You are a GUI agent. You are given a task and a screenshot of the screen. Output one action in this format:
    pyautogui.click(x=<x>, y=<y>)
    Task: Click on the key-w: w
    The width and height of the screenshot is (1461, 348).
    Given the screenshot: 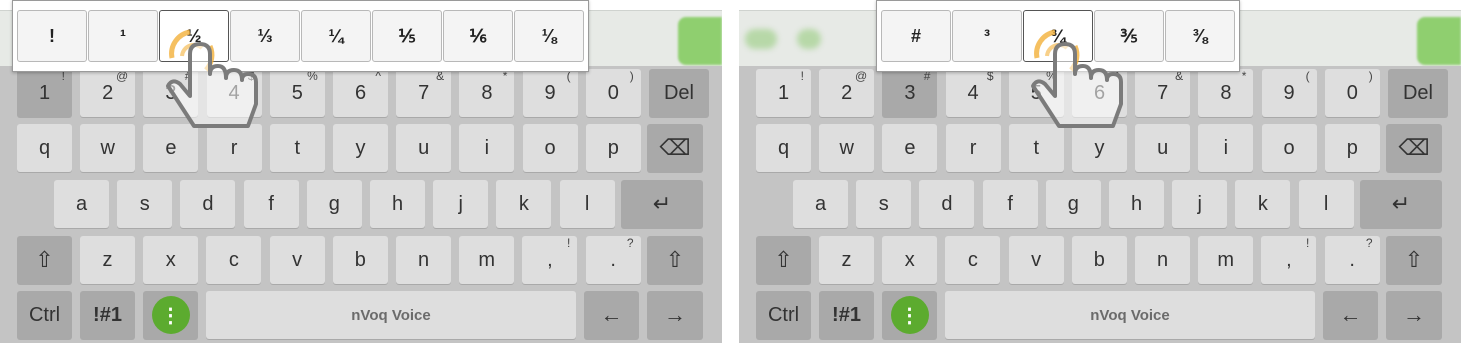 What is the action you would take?
    pyautogui.click(x=108, y=148)
    